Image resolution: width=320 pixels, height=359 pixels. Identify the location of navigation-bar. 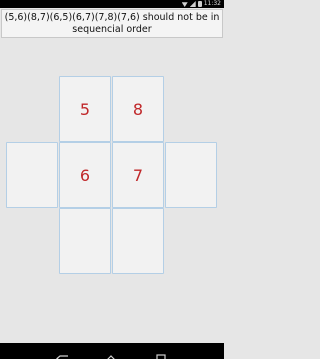
(112, 351).